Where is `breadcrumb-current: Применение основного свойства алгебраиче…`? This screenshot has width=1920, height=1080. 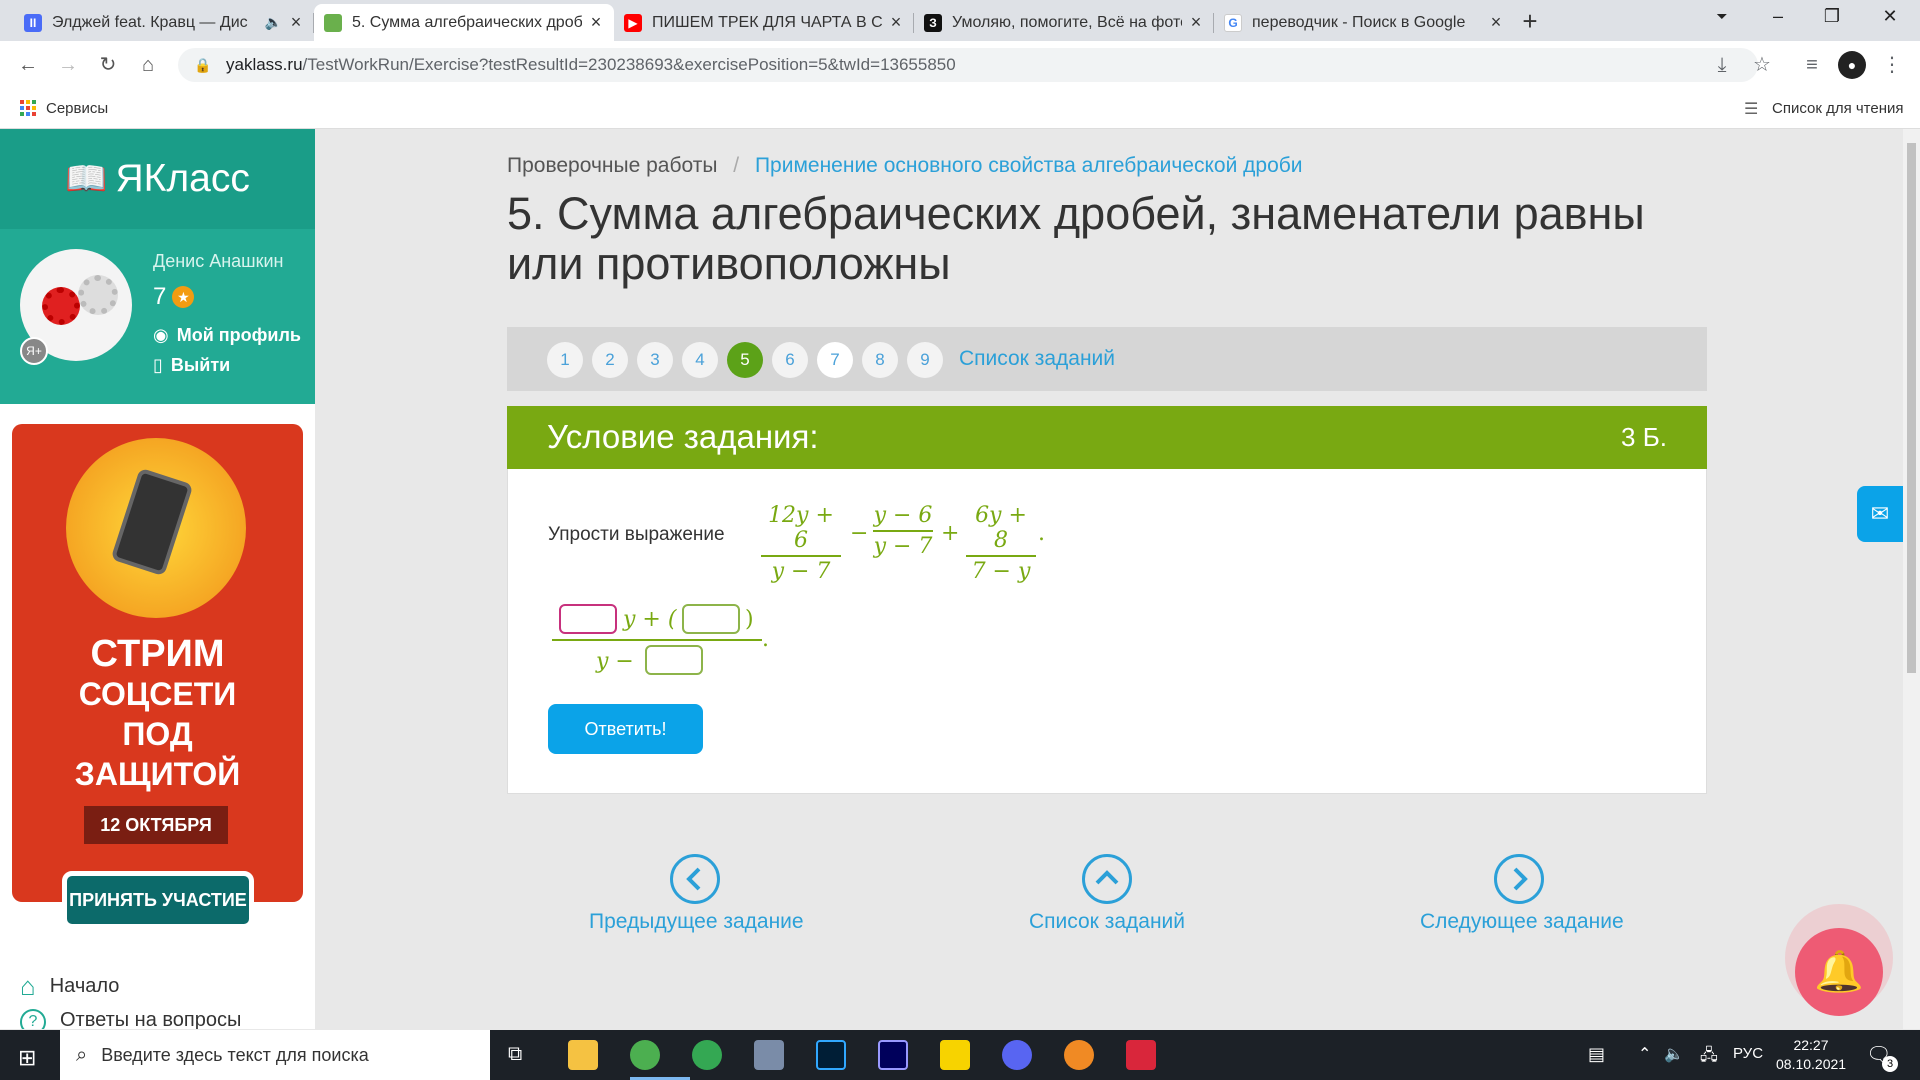
breadcrumb-current: Применение основного свойства алгебраиче… is located at coordinates (1029, 165).